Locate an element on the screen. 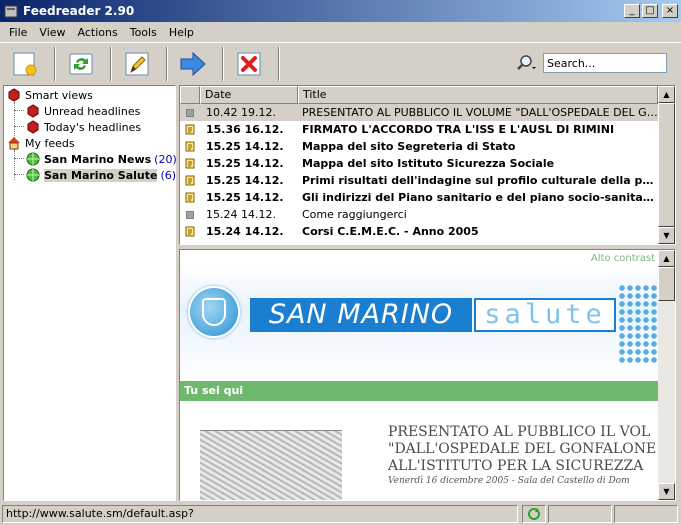  article-title-line: PRESENTATO AL PUBBLICO IL VOL is located at coordinates (519, 432).